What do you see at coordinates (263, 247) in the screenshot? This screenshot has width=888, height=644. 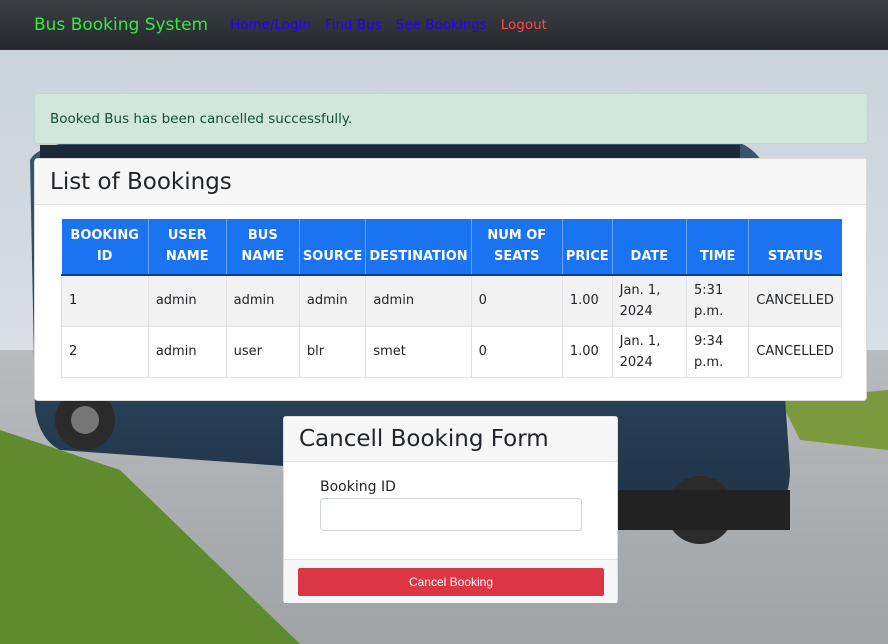 I see `col-bus-name: BUS NAME` at bounding box center [263, 247].